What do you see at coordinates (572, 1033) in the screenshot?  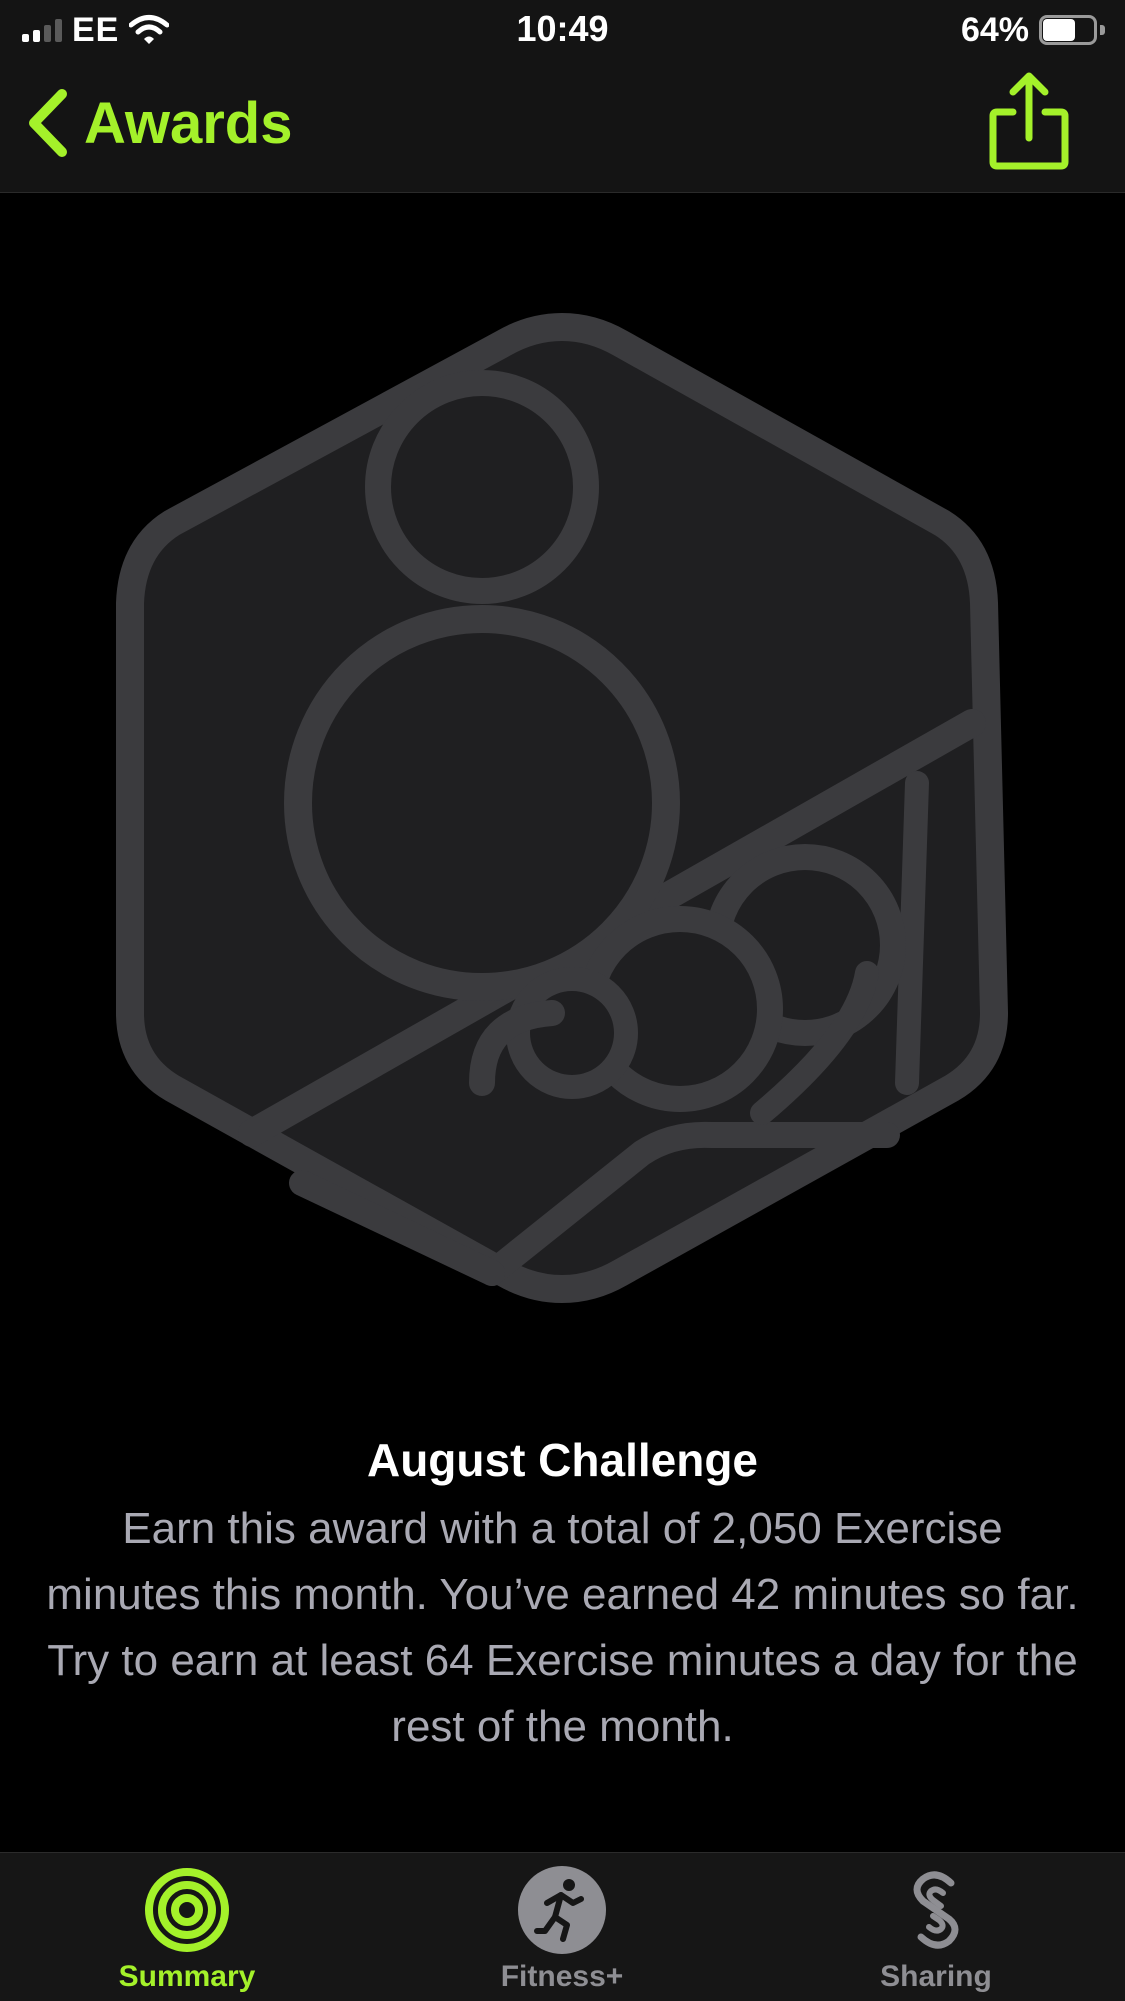 I see `badge-front-circle` at bounding box center [572, 1033].